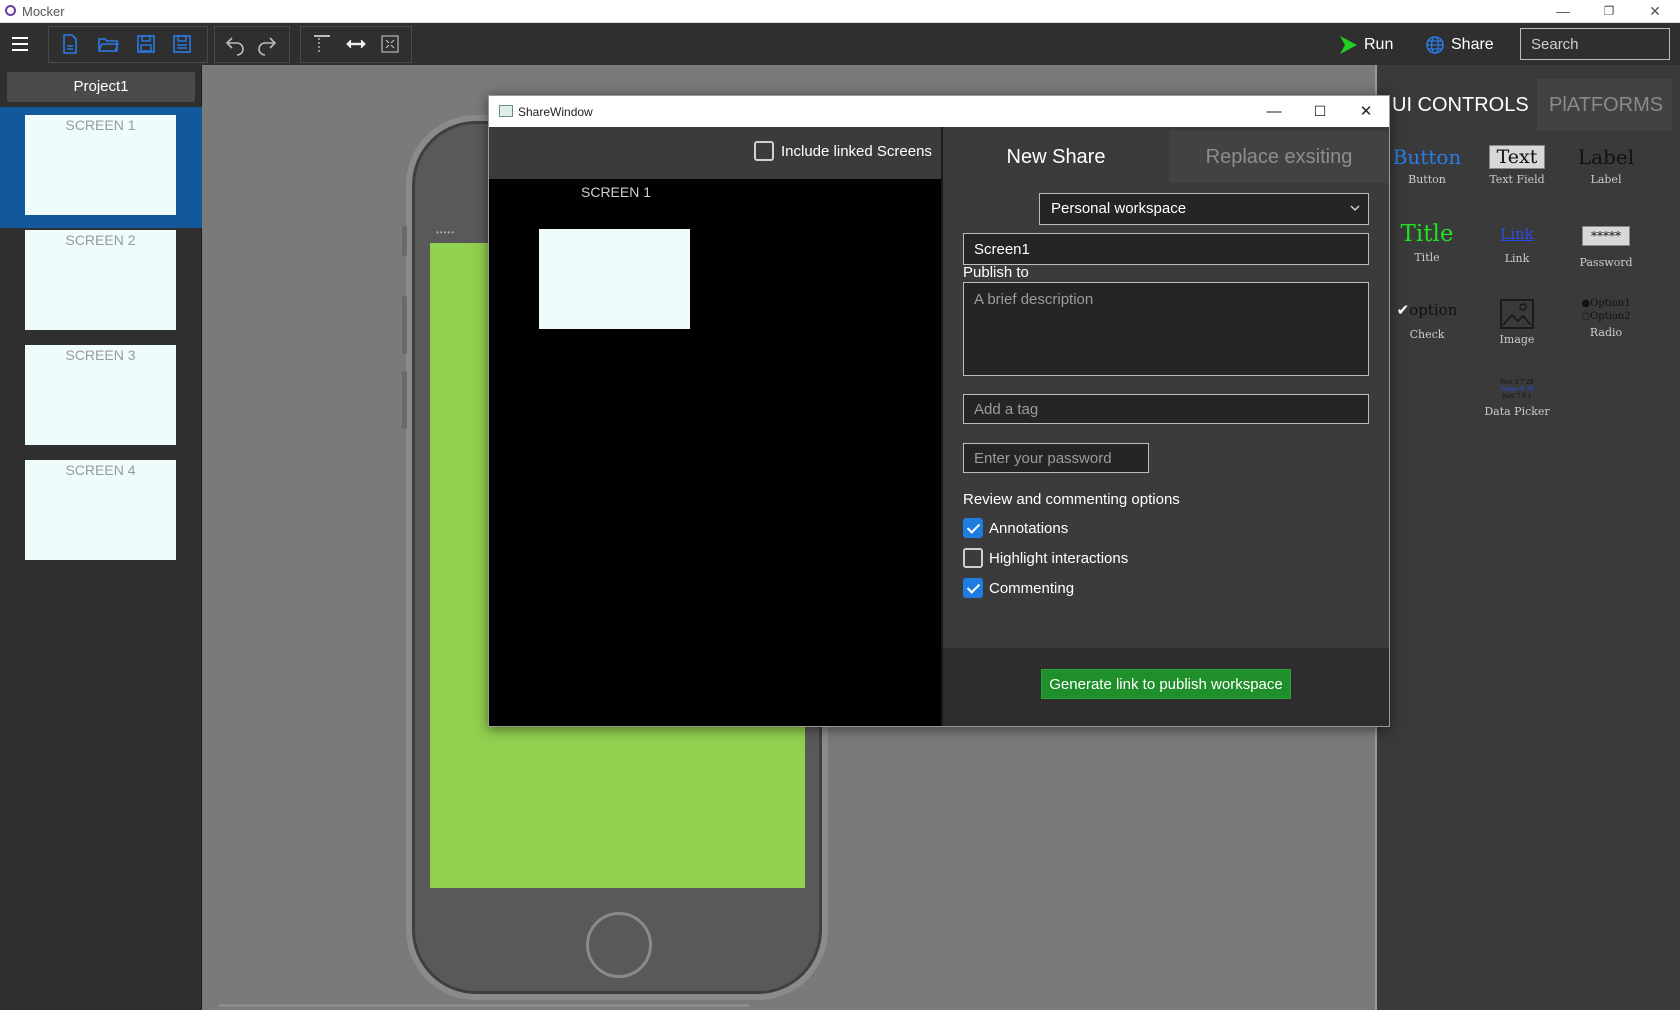 This screenshot has width=1680, height=1010. What do you see at coordinates (1517, 382) in the screenshot?
I see `picker-row: Nov 3 7 29` at bounding box center [1517, 382].